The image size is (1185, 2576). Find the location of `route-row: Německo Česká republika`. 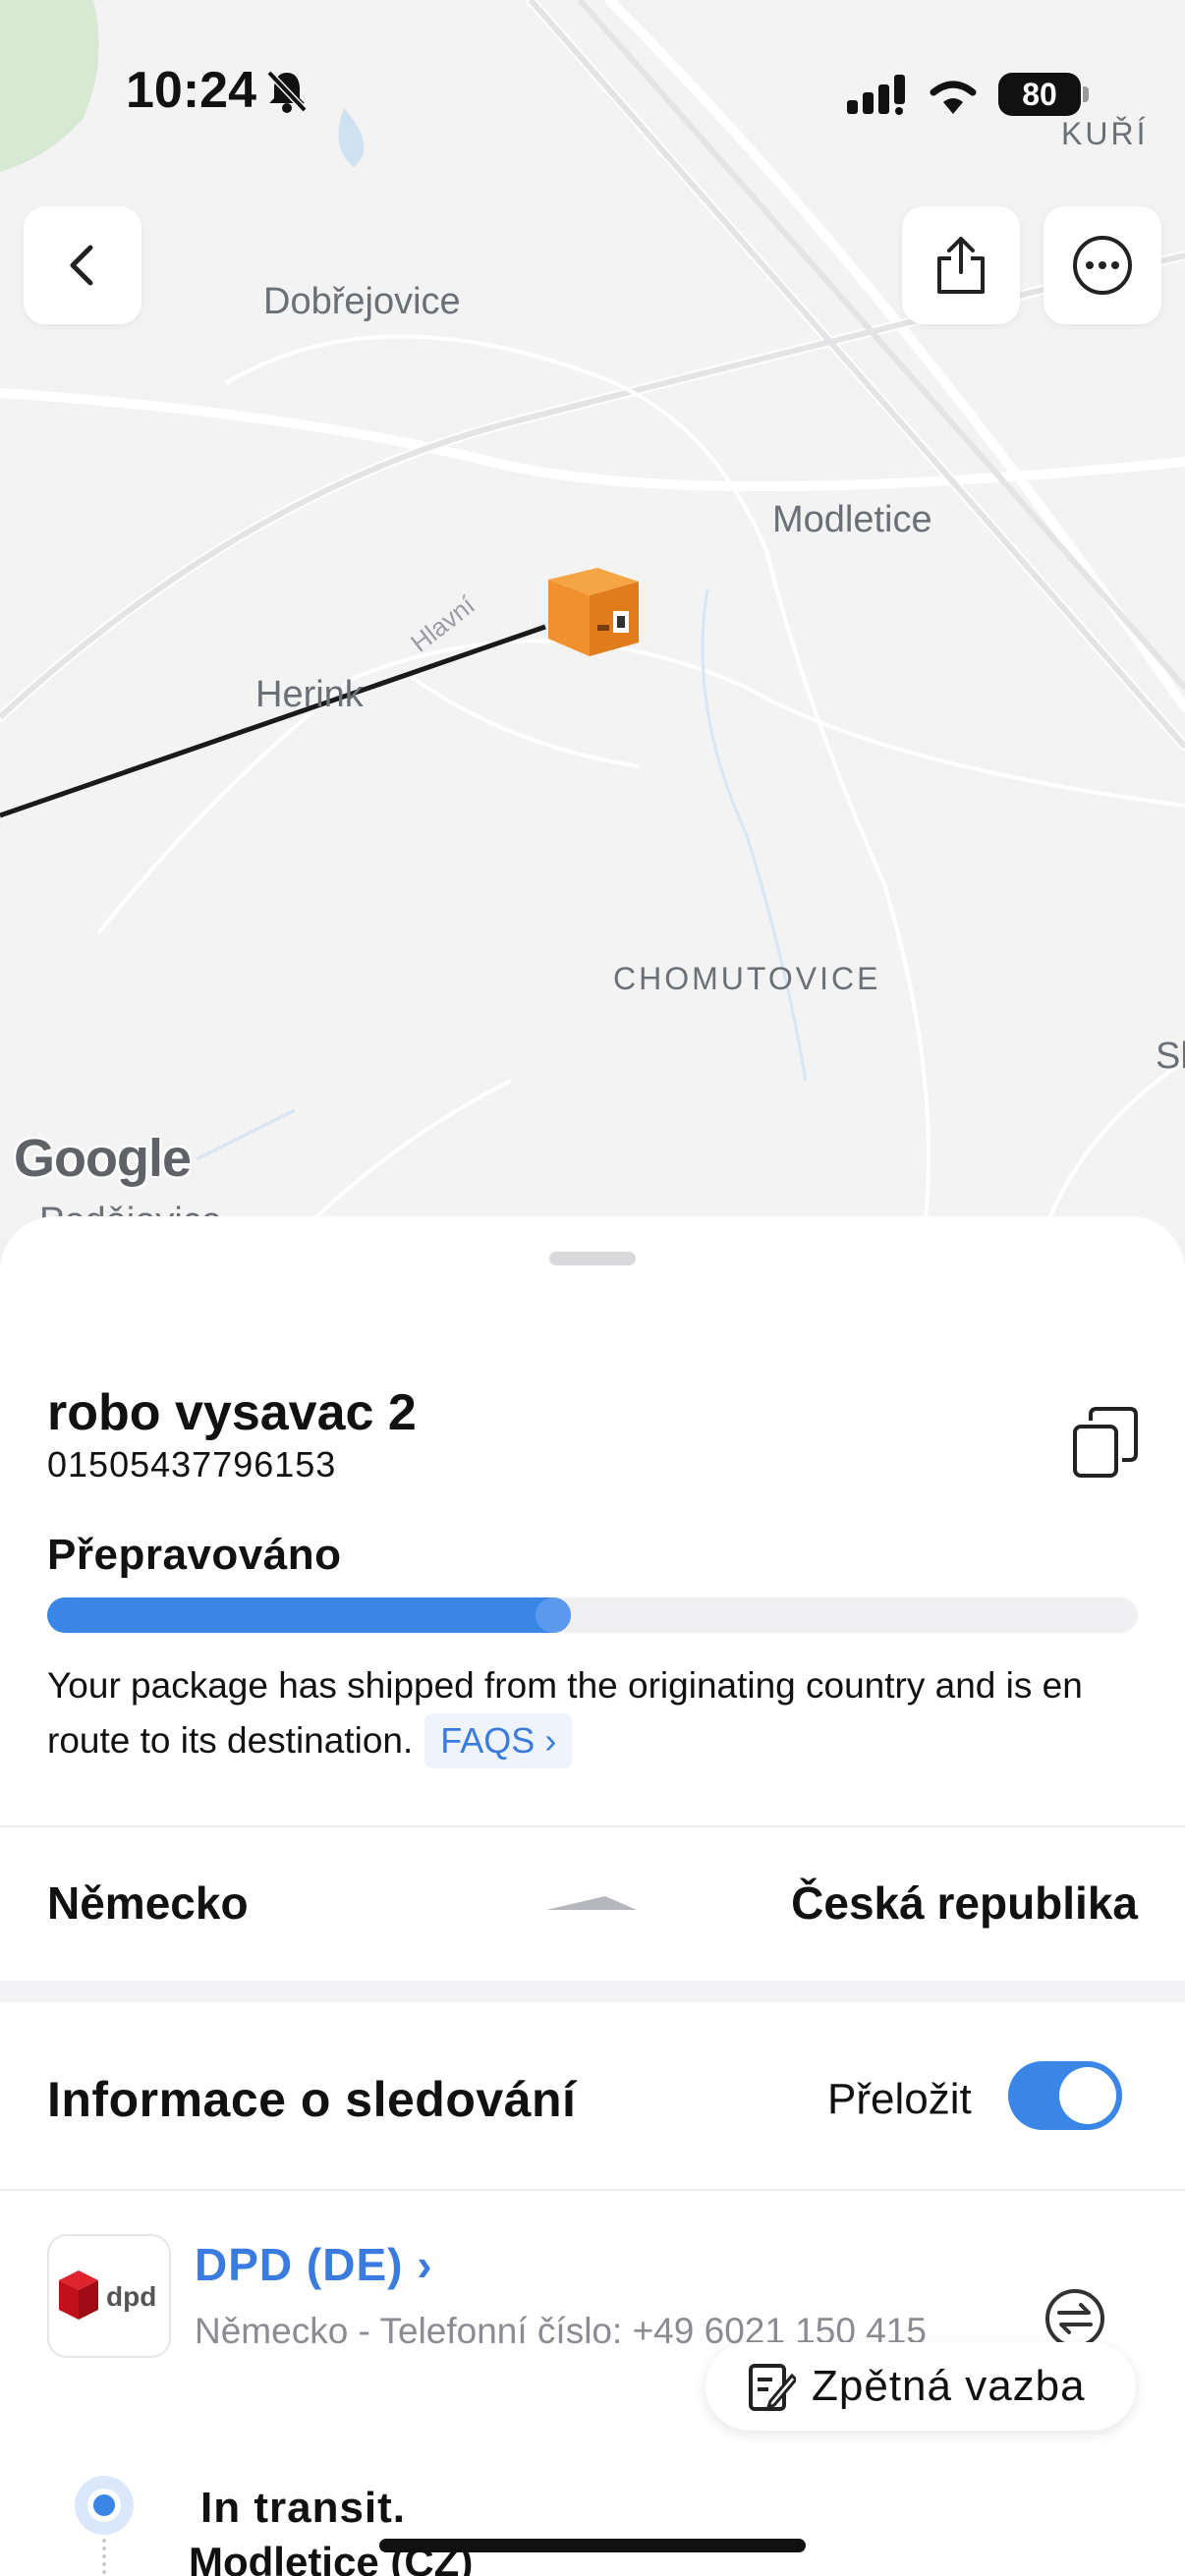

route-row: Německo Česká republika is located at coordinates (592, 1903).